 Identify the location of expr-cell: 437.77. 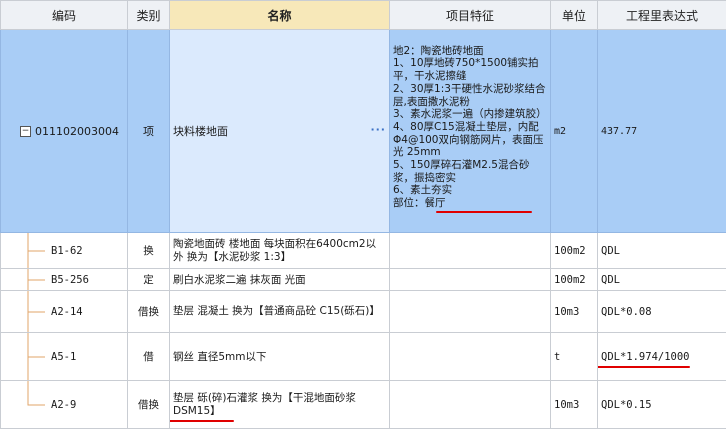
(661, 131).